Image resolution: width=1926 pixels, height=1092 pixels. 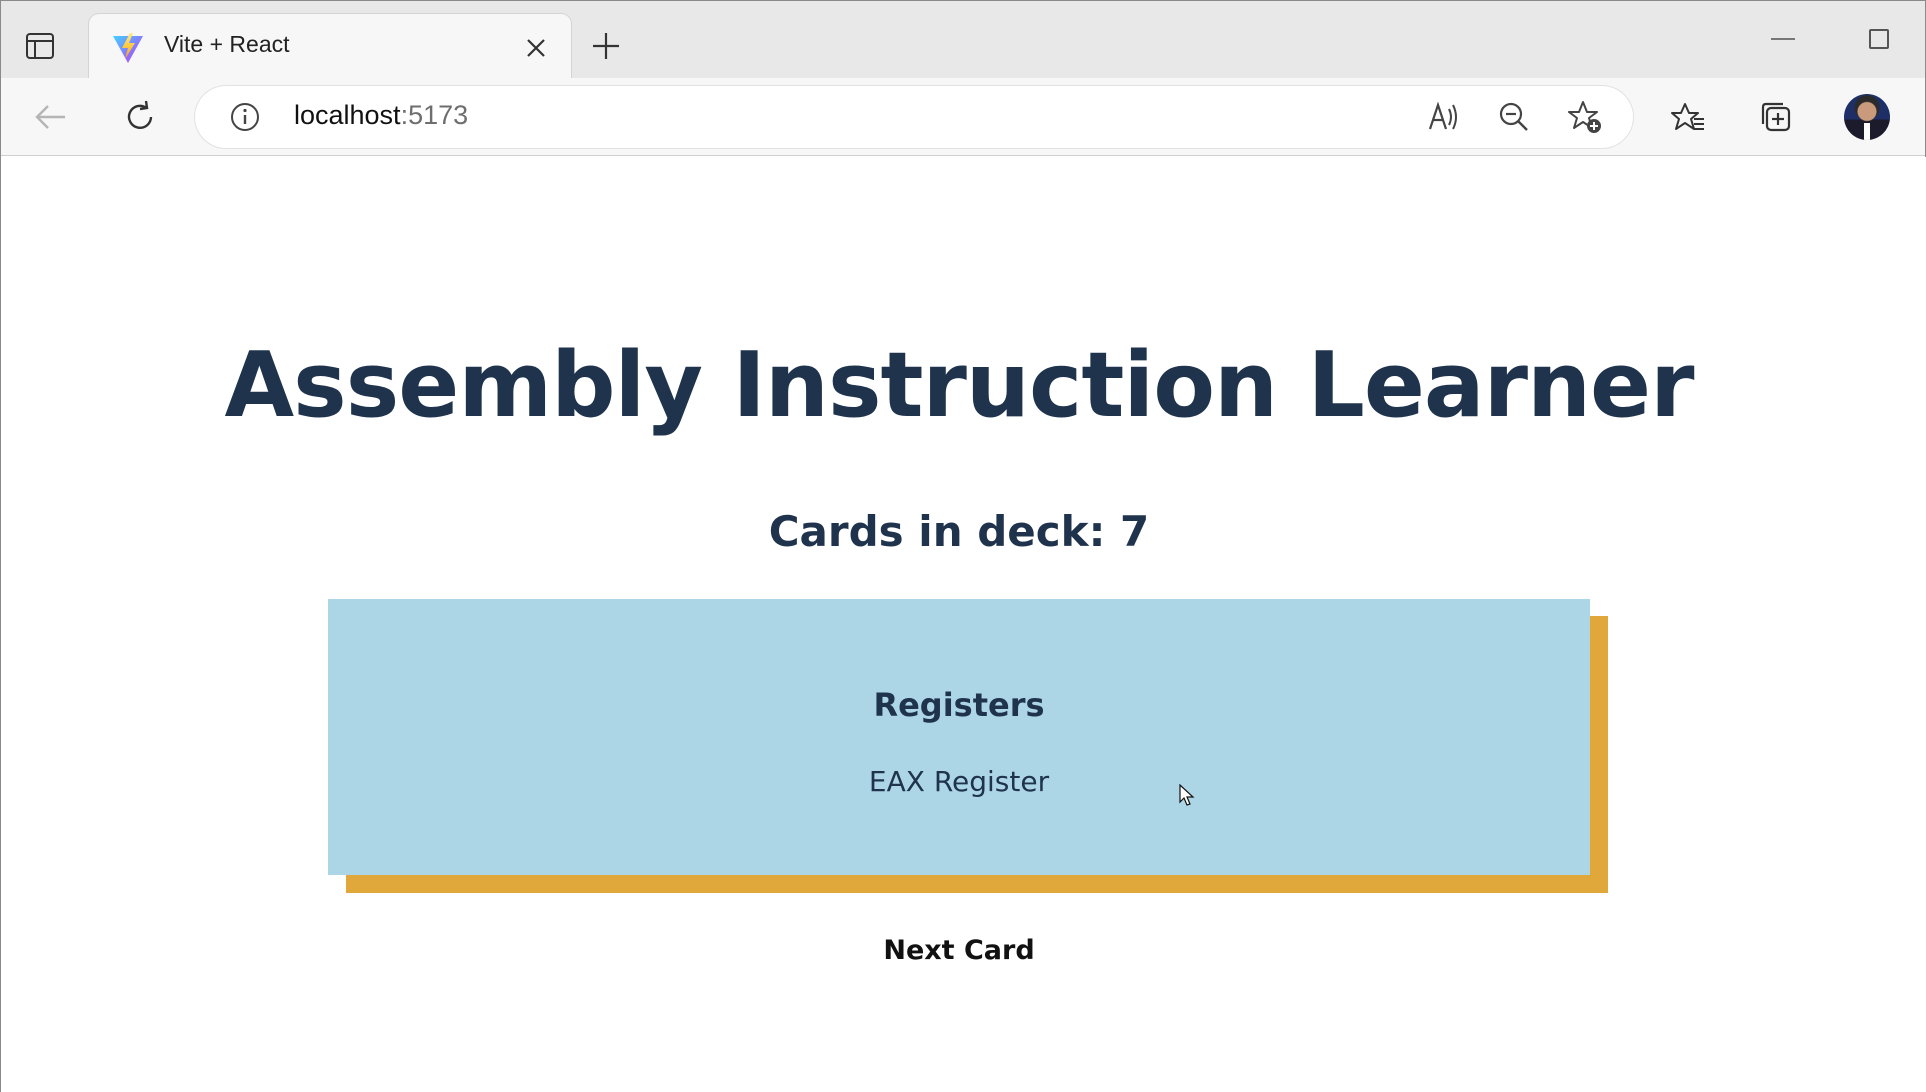 What do you see at coordinates (40, 46) in the screenshot?
I see `tab-actions-icon` at bounding box center [40, 46].